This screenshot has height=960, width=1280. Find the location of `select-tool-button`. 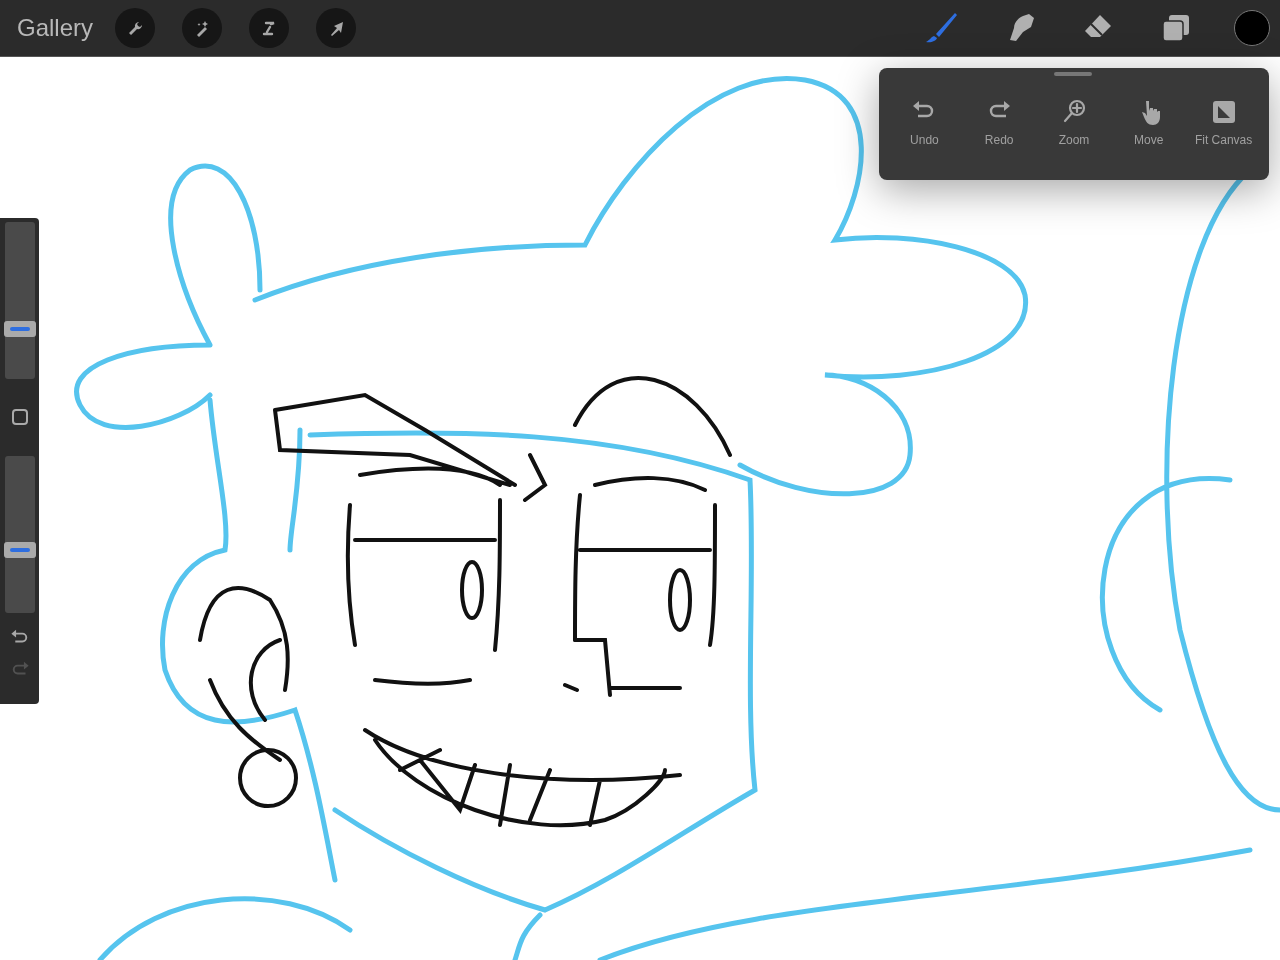

select-tool-button is located at coordinates (269, 28).